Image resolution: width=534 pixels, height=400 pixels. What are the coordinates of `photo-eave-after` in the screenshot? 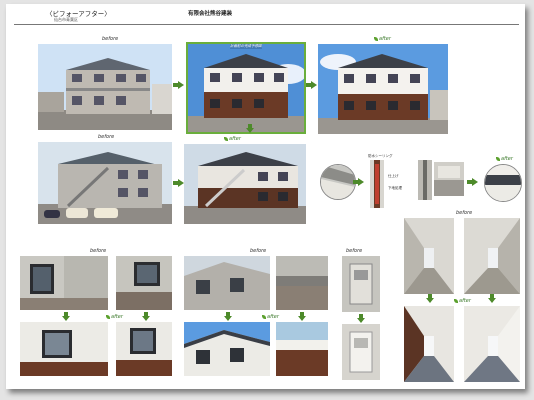 It's located at (302, 349).